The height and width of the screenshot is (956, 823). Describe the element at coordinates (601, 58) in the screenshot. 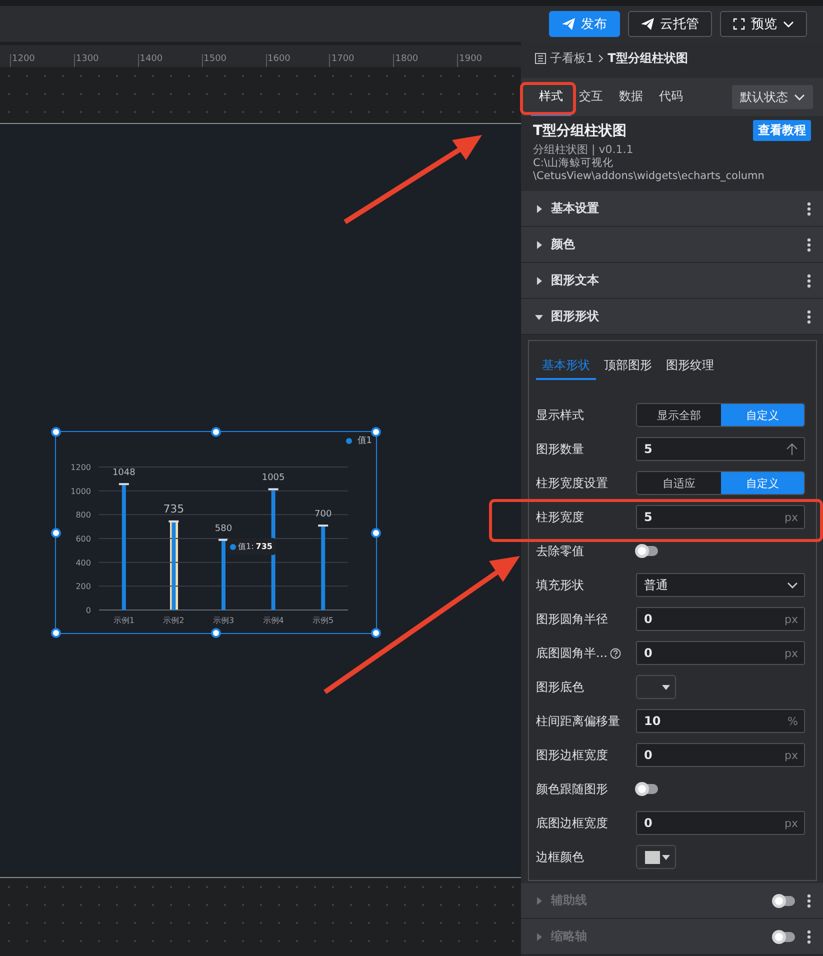

I see `chevron-right-icon` at that location.